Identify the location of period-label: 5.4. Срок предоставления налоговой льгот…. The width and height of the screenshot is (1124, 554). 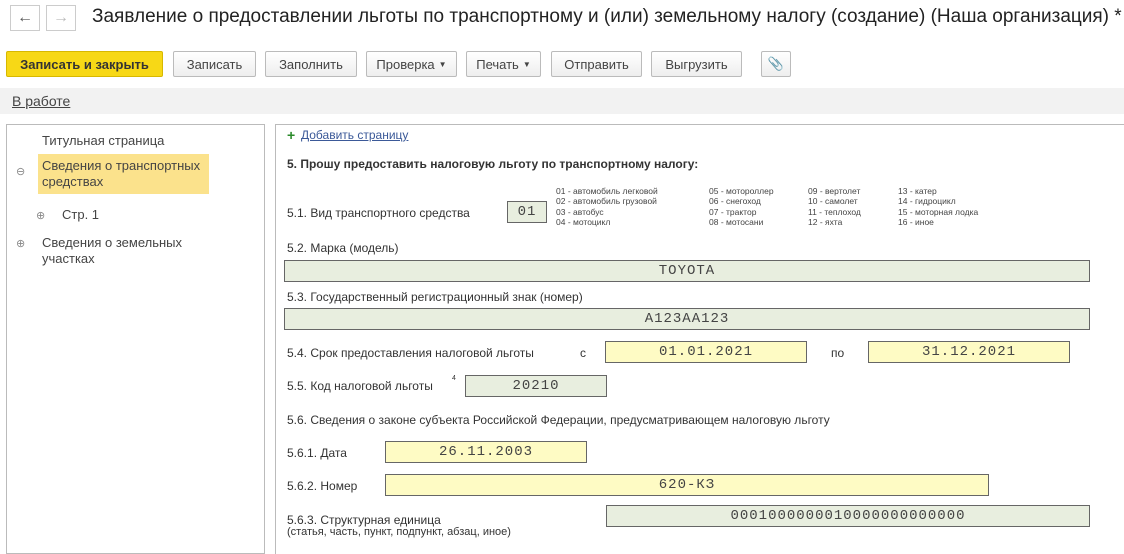
(410, 353).